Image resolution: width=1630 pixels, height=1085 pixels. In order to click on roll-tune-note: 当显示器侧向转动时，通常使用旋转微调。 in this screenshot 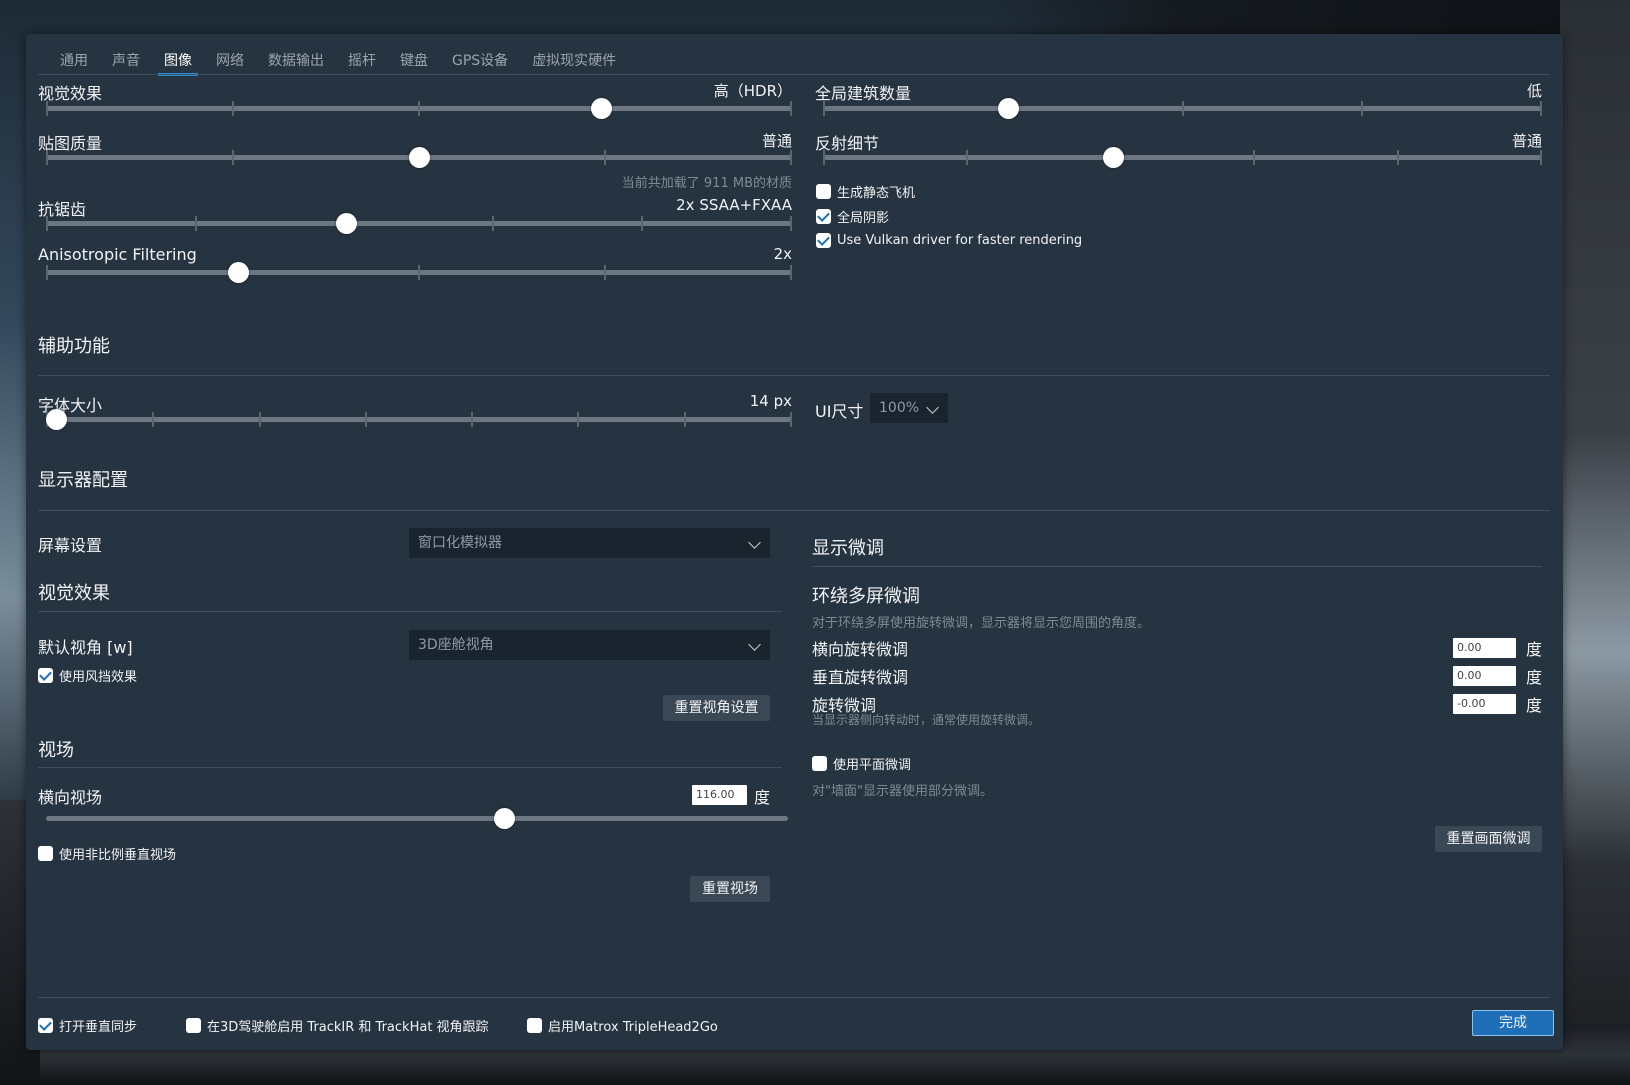, I will do `click(926, 720)`.